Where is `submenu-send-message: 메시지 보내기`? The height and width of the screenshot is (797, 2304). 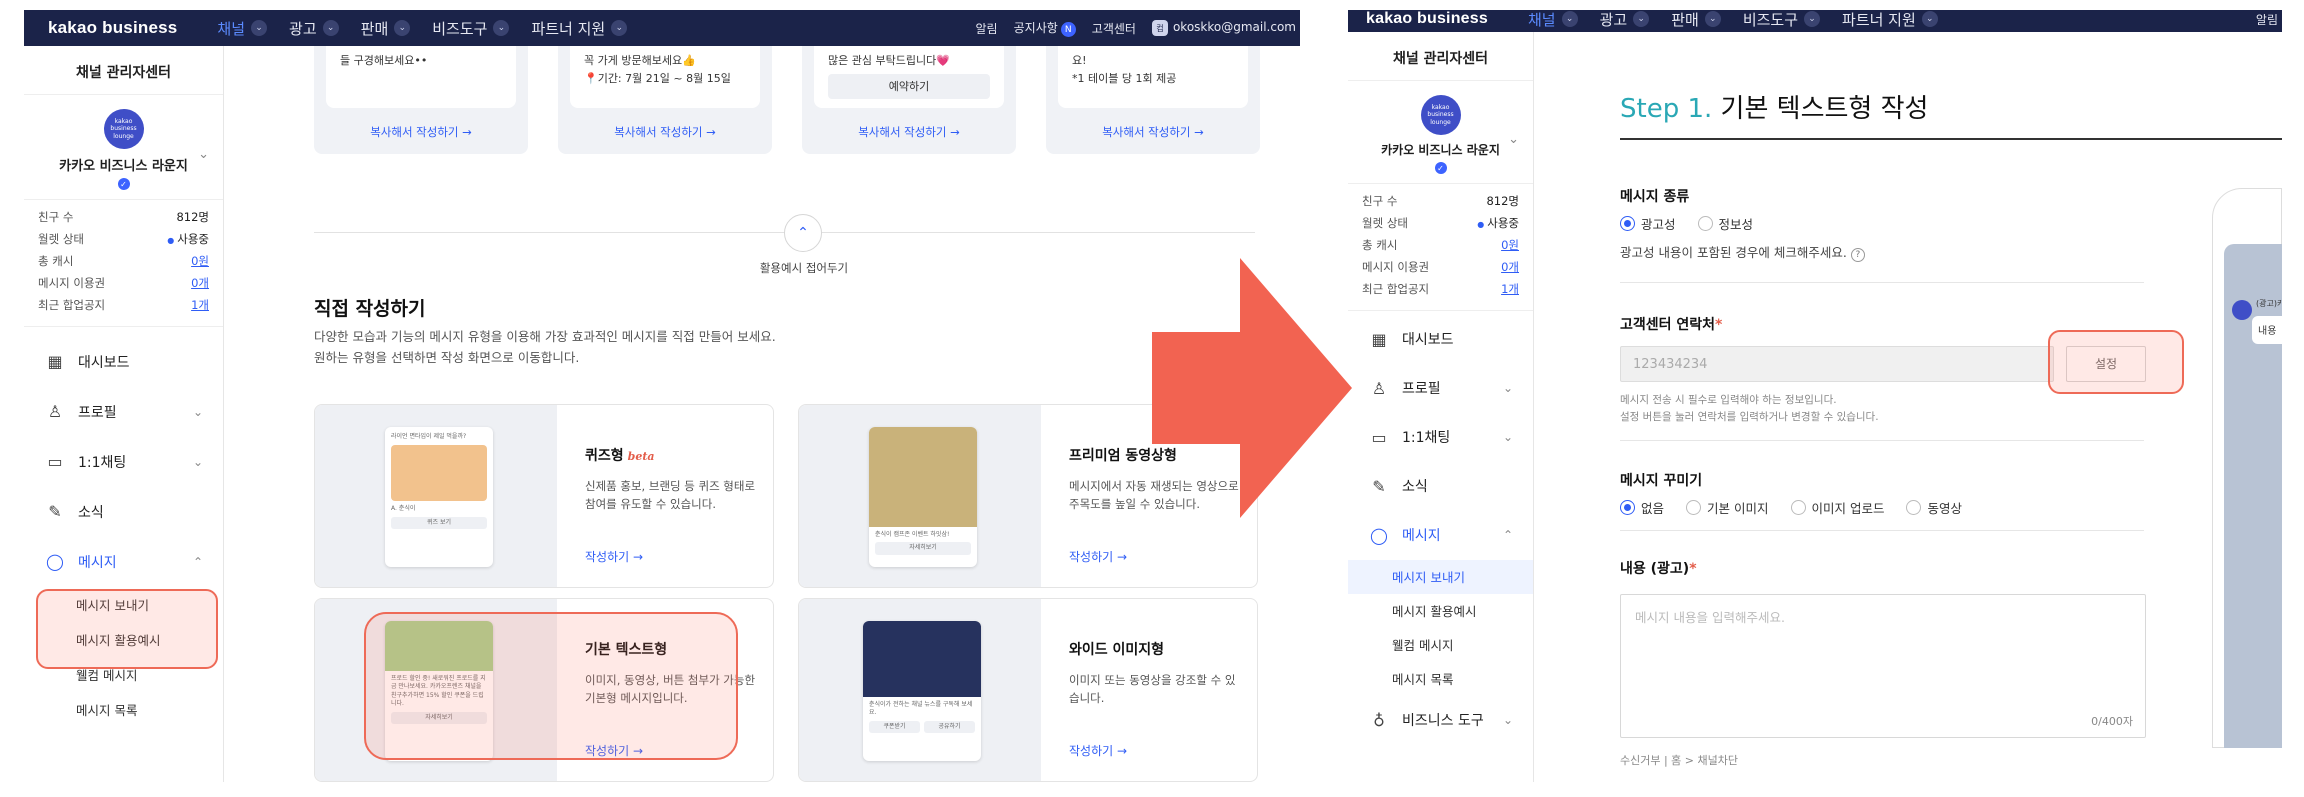 submenu-send-message: 메시지 보내기 is located at coordinates (1440, 576).